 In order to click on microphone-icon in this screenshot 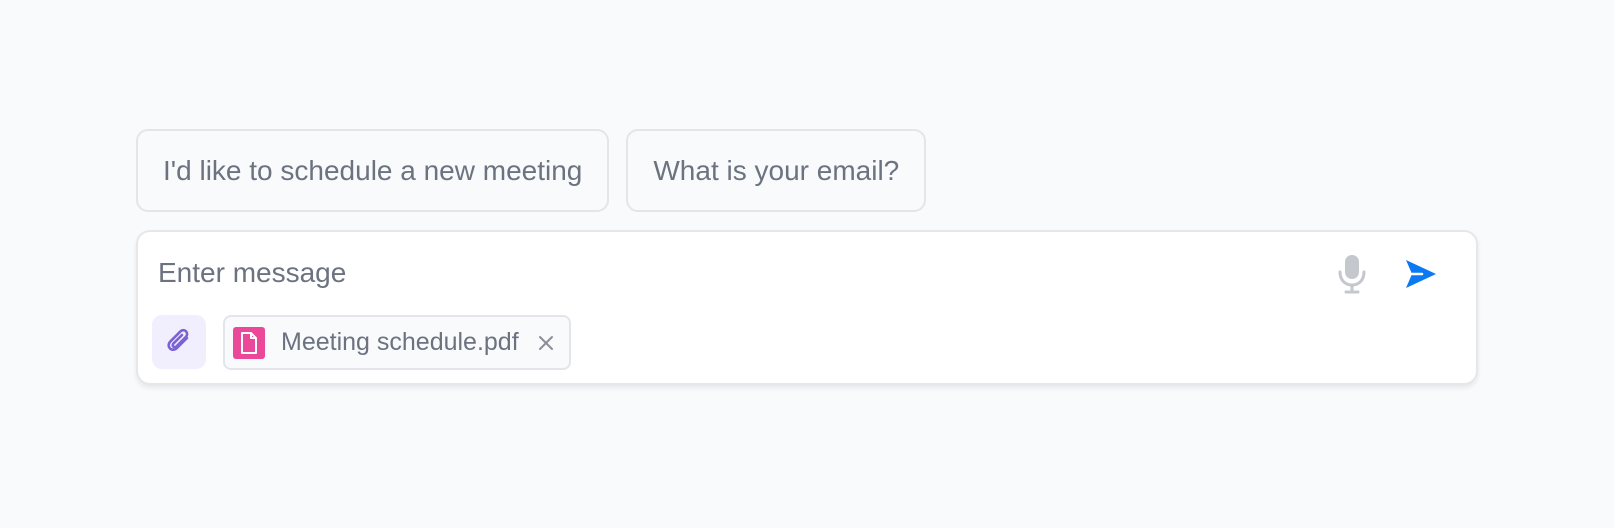, I will do `click(1352, 274)`.